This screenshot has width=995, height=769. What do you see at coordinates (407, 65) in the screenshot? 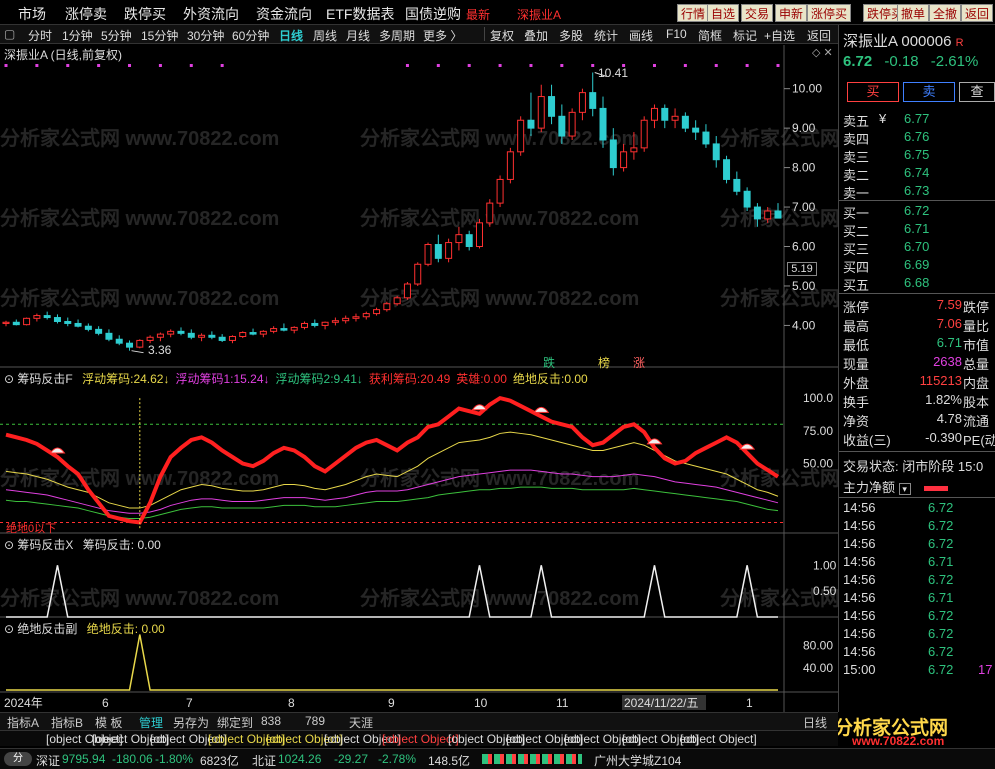
I see `signal-dot` at bounding box center [407, 65].